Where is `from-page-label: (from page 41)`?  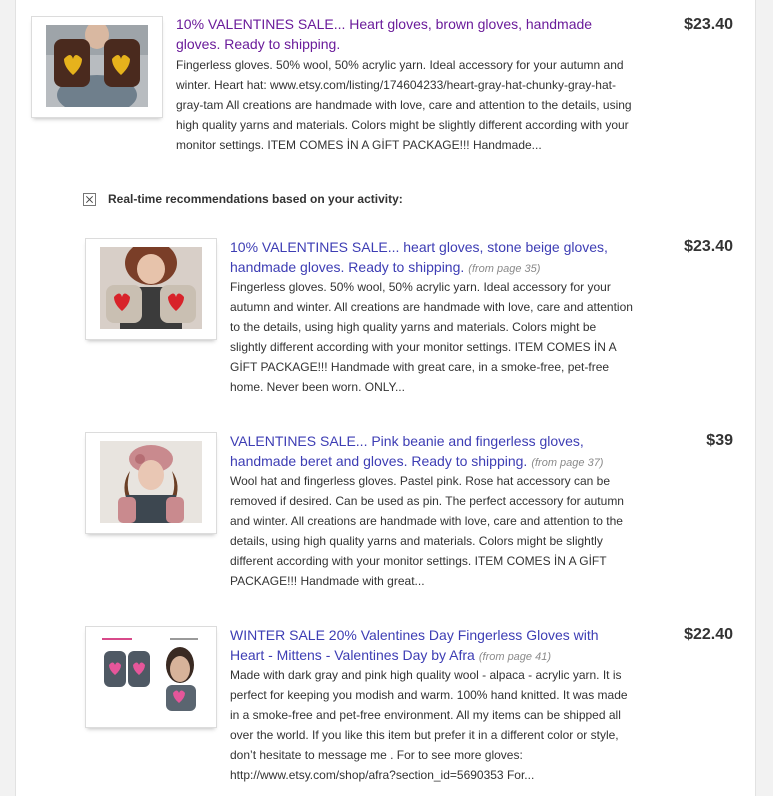
from-page-label: (from page 41) is located at coordinates (514, 657).